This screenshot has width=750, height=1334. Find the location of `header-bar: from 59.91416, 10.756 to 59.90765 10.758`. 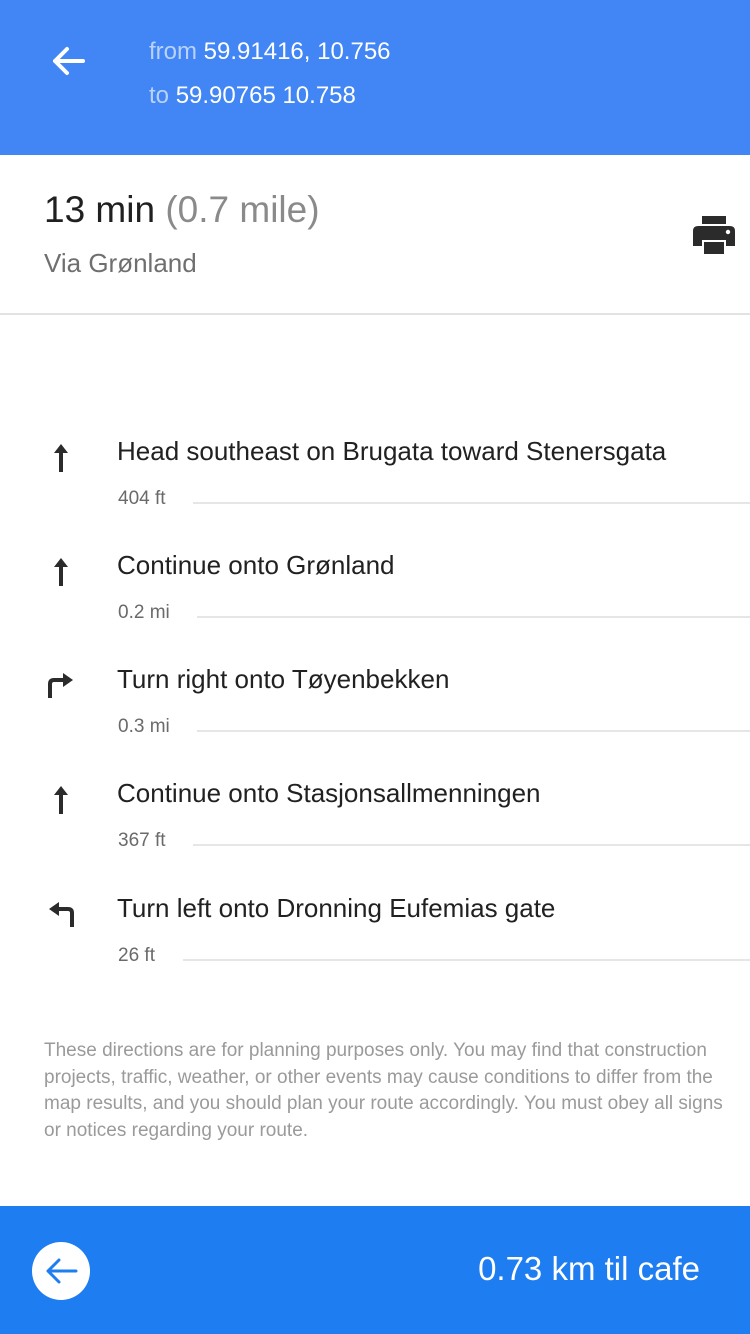

header-bar: from 59.91416, 10.756 to 59.90765 10.758 is located at coordinates (375, 77).